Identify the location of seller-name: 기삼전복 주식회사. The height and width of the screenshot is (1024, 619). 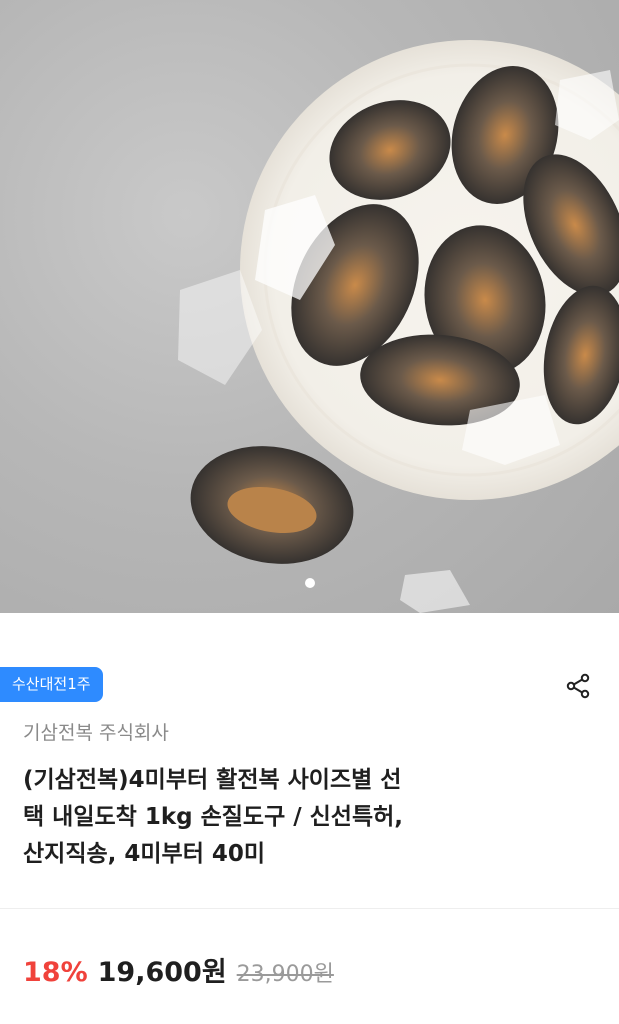
(96, 731).